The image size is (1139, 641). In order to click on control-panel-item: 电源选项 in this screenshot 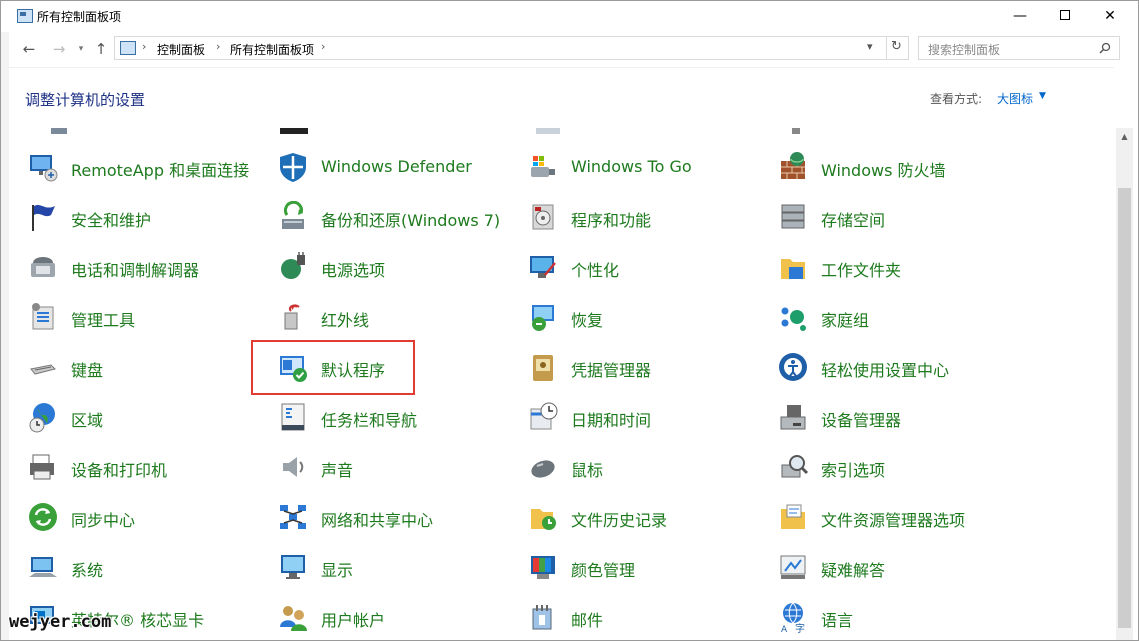, I will do `click(397, 267)`.